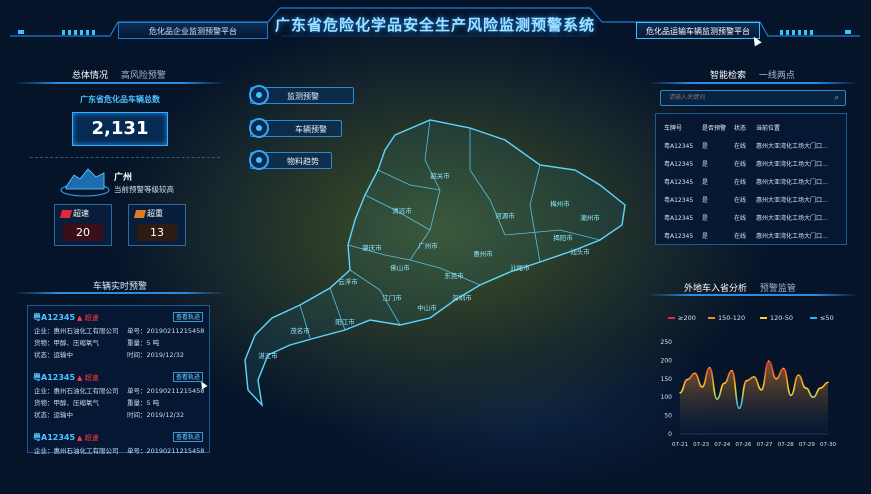  Describe the element at coordinates (741, 98) in the screenshot. I see `search-input` at that location.